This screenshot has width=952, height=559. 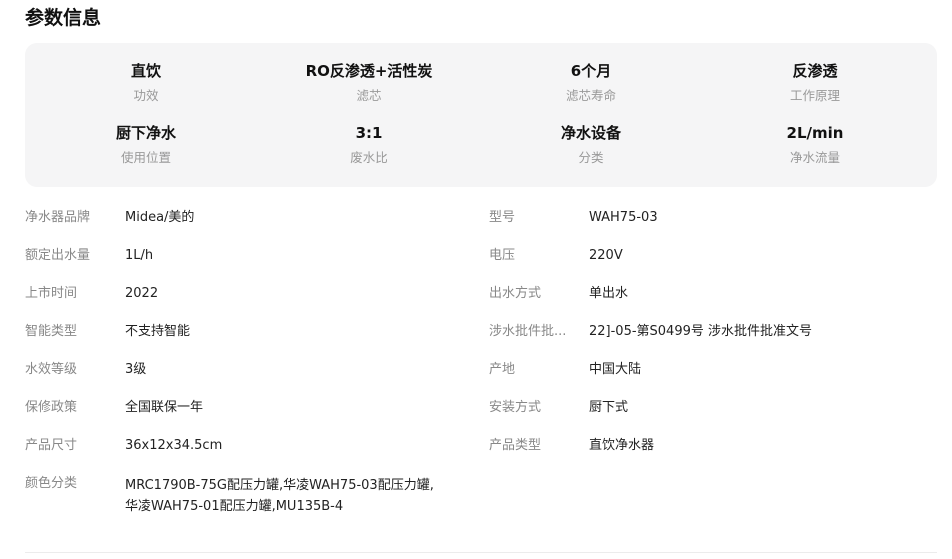 I want to click on highlight-label: 滤芯寿命, so click(x=590, y=95).